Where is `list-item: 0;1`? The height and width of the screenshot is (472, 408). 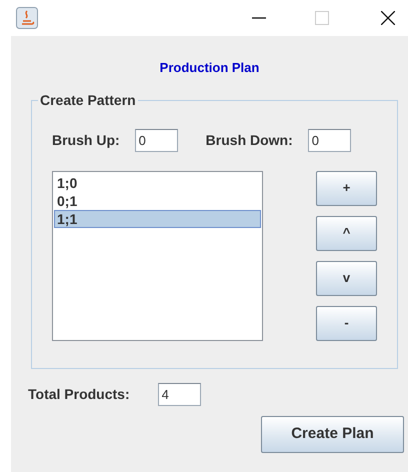
list-item: 0;1 is located at coordinates (157, 201).